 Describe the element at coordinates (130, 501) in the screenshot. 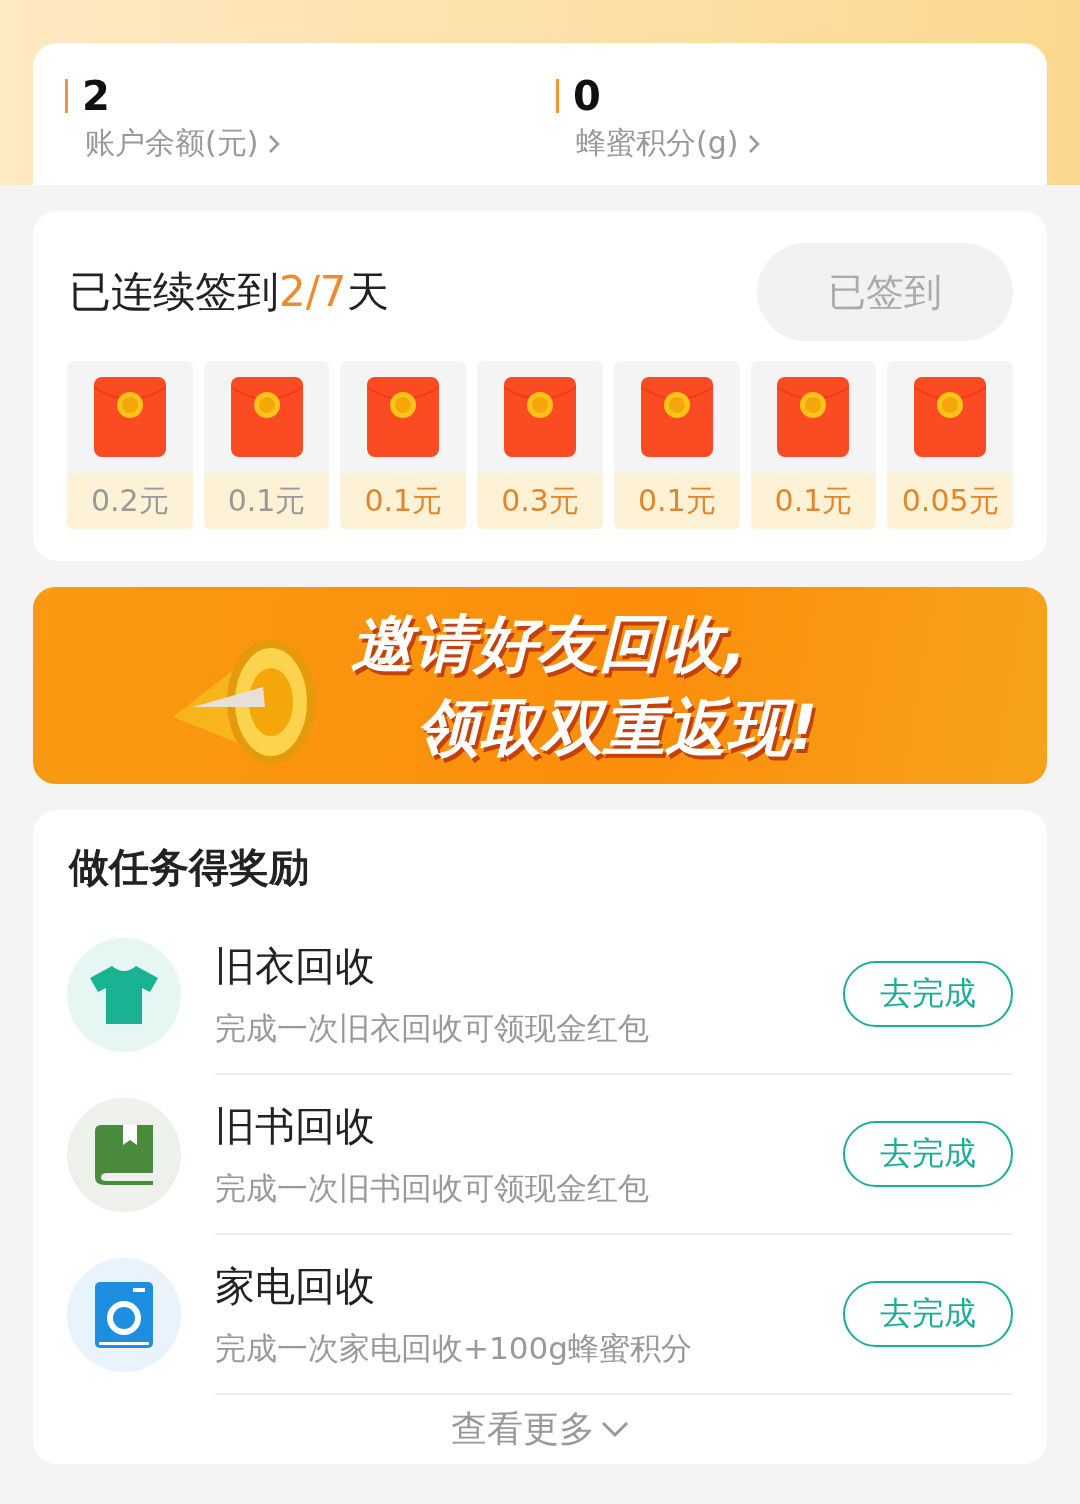

I see `reward-amount: 0.2元` at that location.